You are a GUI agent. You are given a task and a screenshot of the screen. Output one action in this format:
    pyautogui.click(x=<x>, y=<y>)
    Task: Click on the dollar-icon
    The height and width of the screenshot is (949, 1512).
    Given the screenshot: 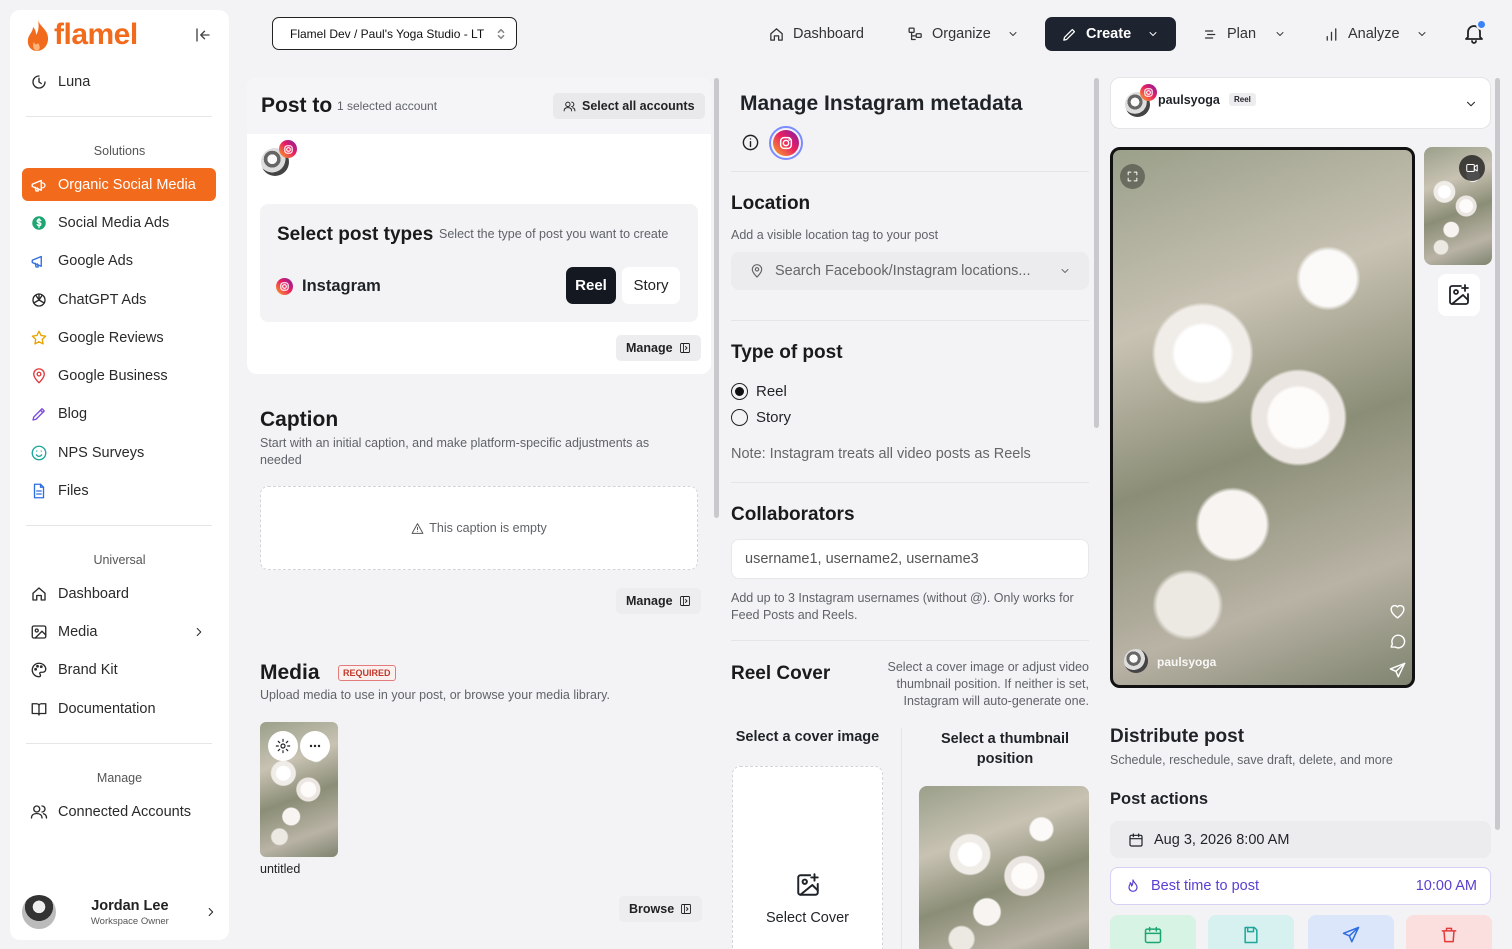 What is the action you would take?
    pyautogui.click(x=39, y=222)
    